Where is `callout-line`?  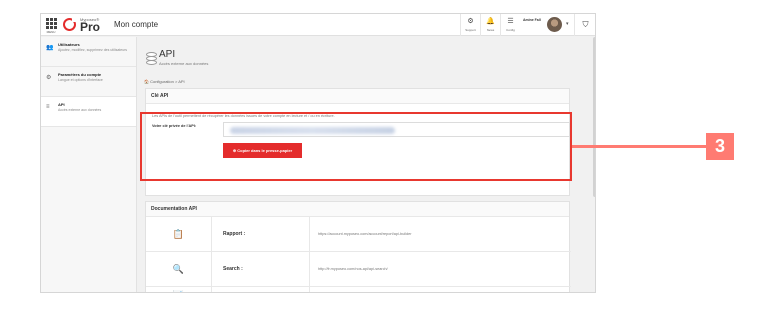 callout-line is located at coordinates (639, 146).